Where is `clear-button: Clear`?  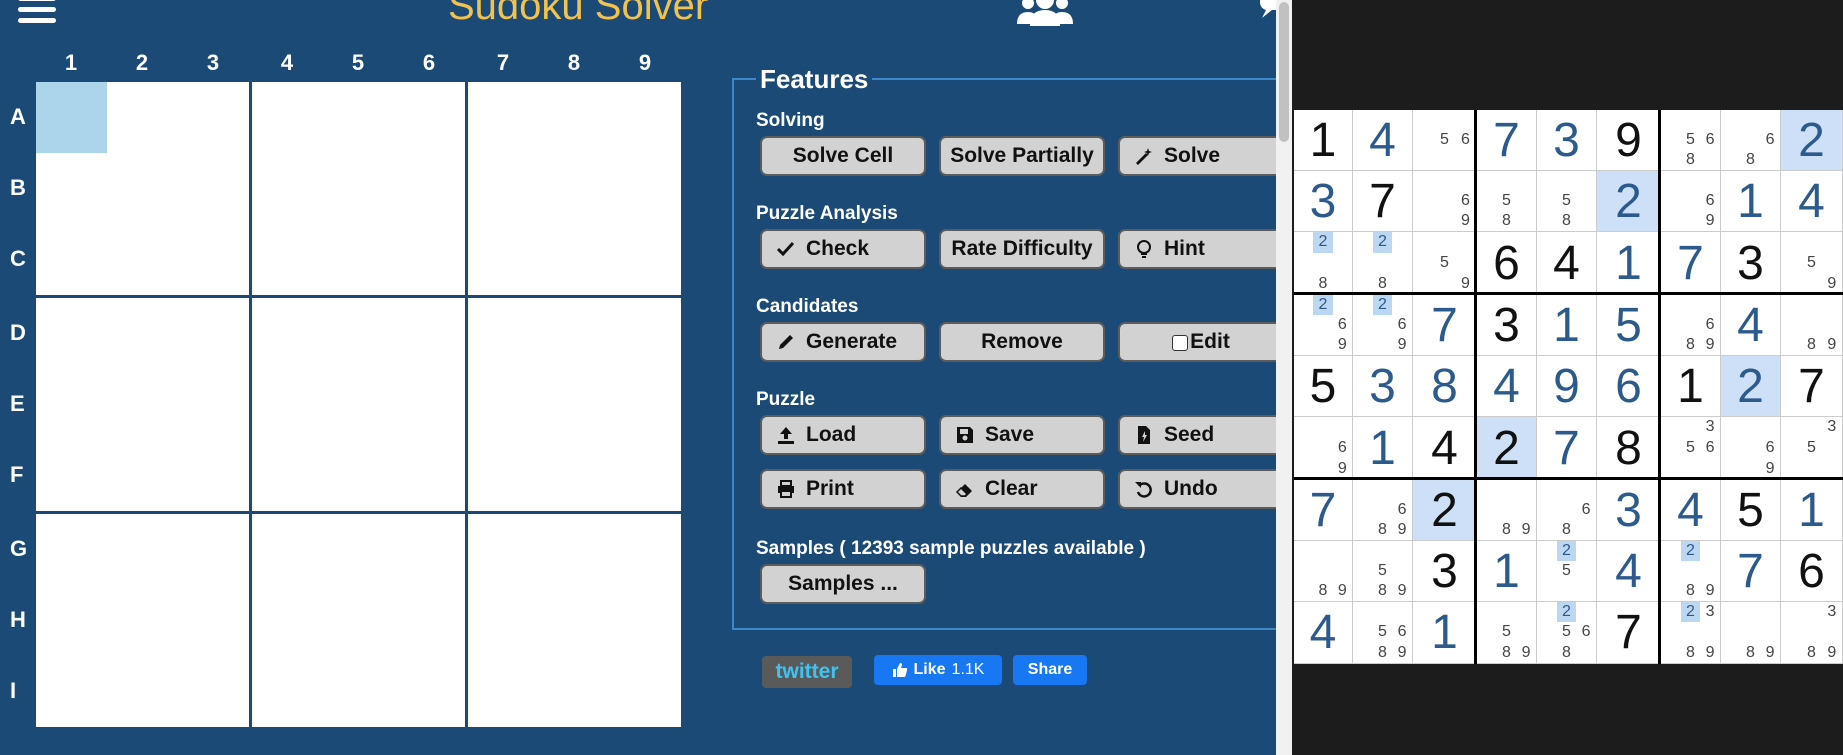 clear-button: Clear is located at coordinates (1022, 489).